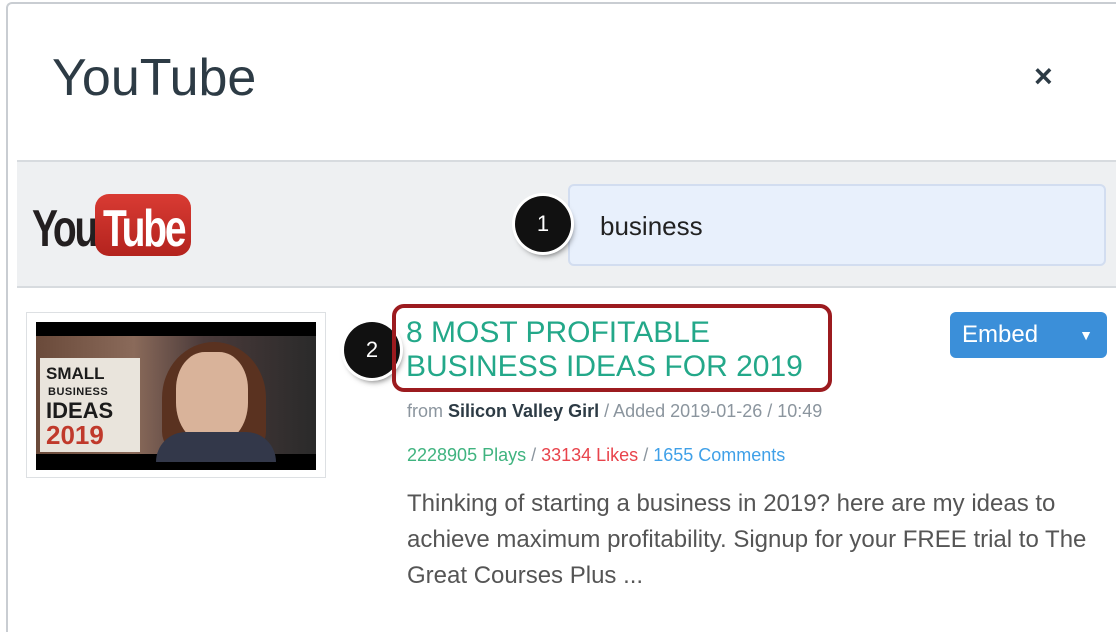 The image size is (1116, 632). I want to click on search-input: business, so click(837, 225).